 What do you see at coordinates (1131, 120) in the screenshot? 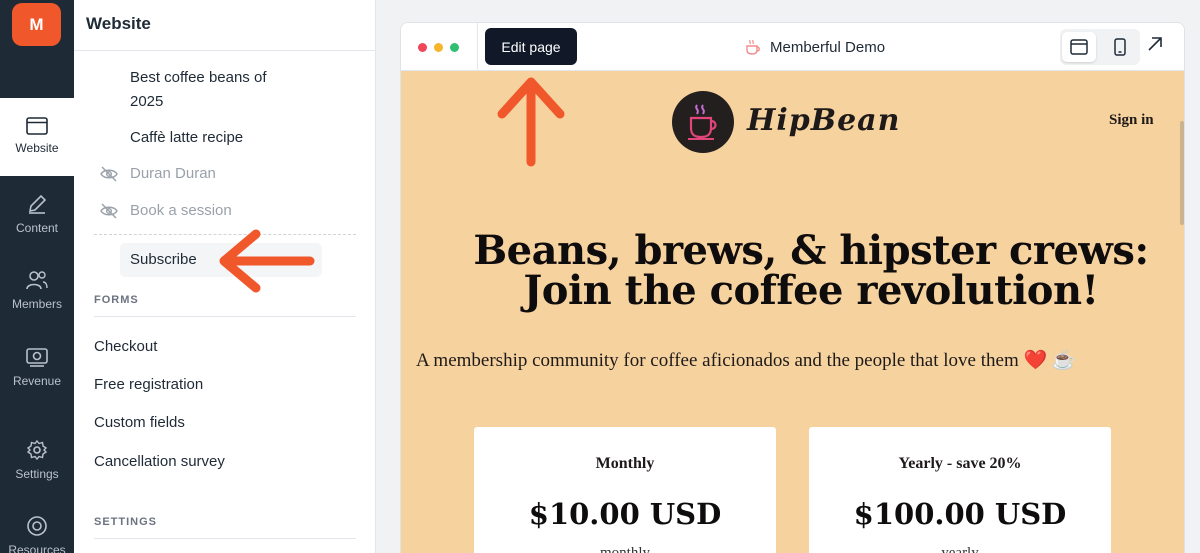
I see `sign-in-link: Sign in` at bounding box center [1131, 120].